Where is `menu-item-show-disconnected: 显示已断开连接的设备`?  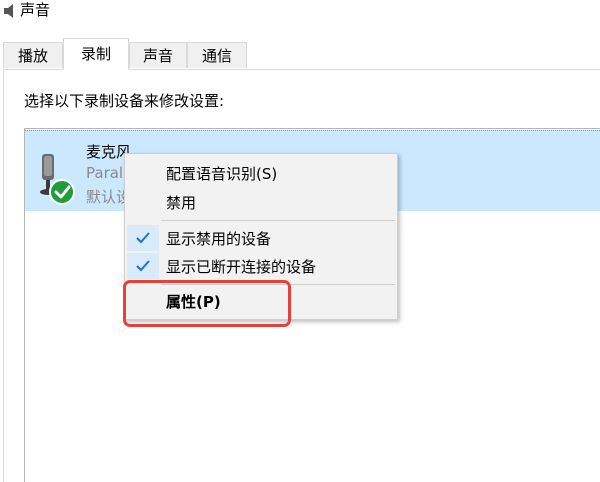 menu-item-show-disconnected: 显示已断开连接的设备 is located at coordinates (261, 266).